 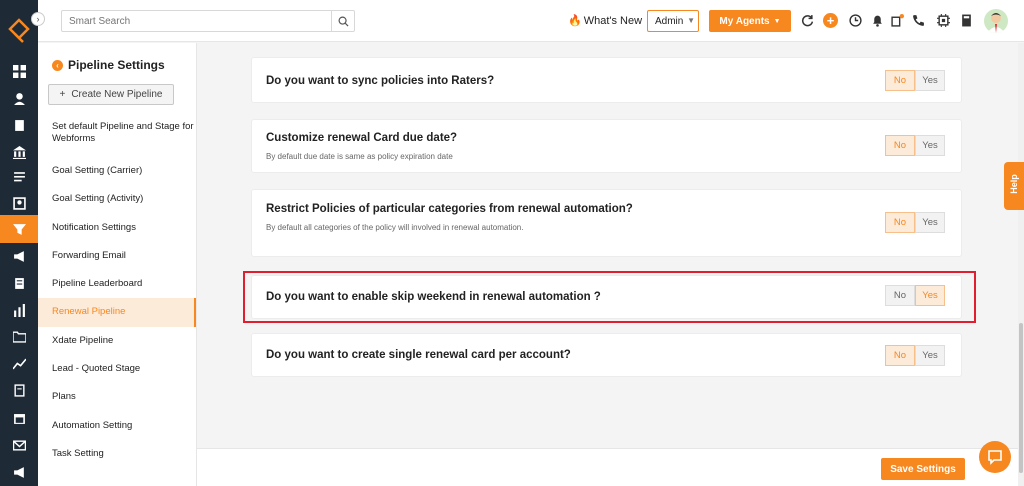 What do you see at coordinates (19, 256) in the screenshot?
I see `megaphone-icon` at bounding box center [19, 256].